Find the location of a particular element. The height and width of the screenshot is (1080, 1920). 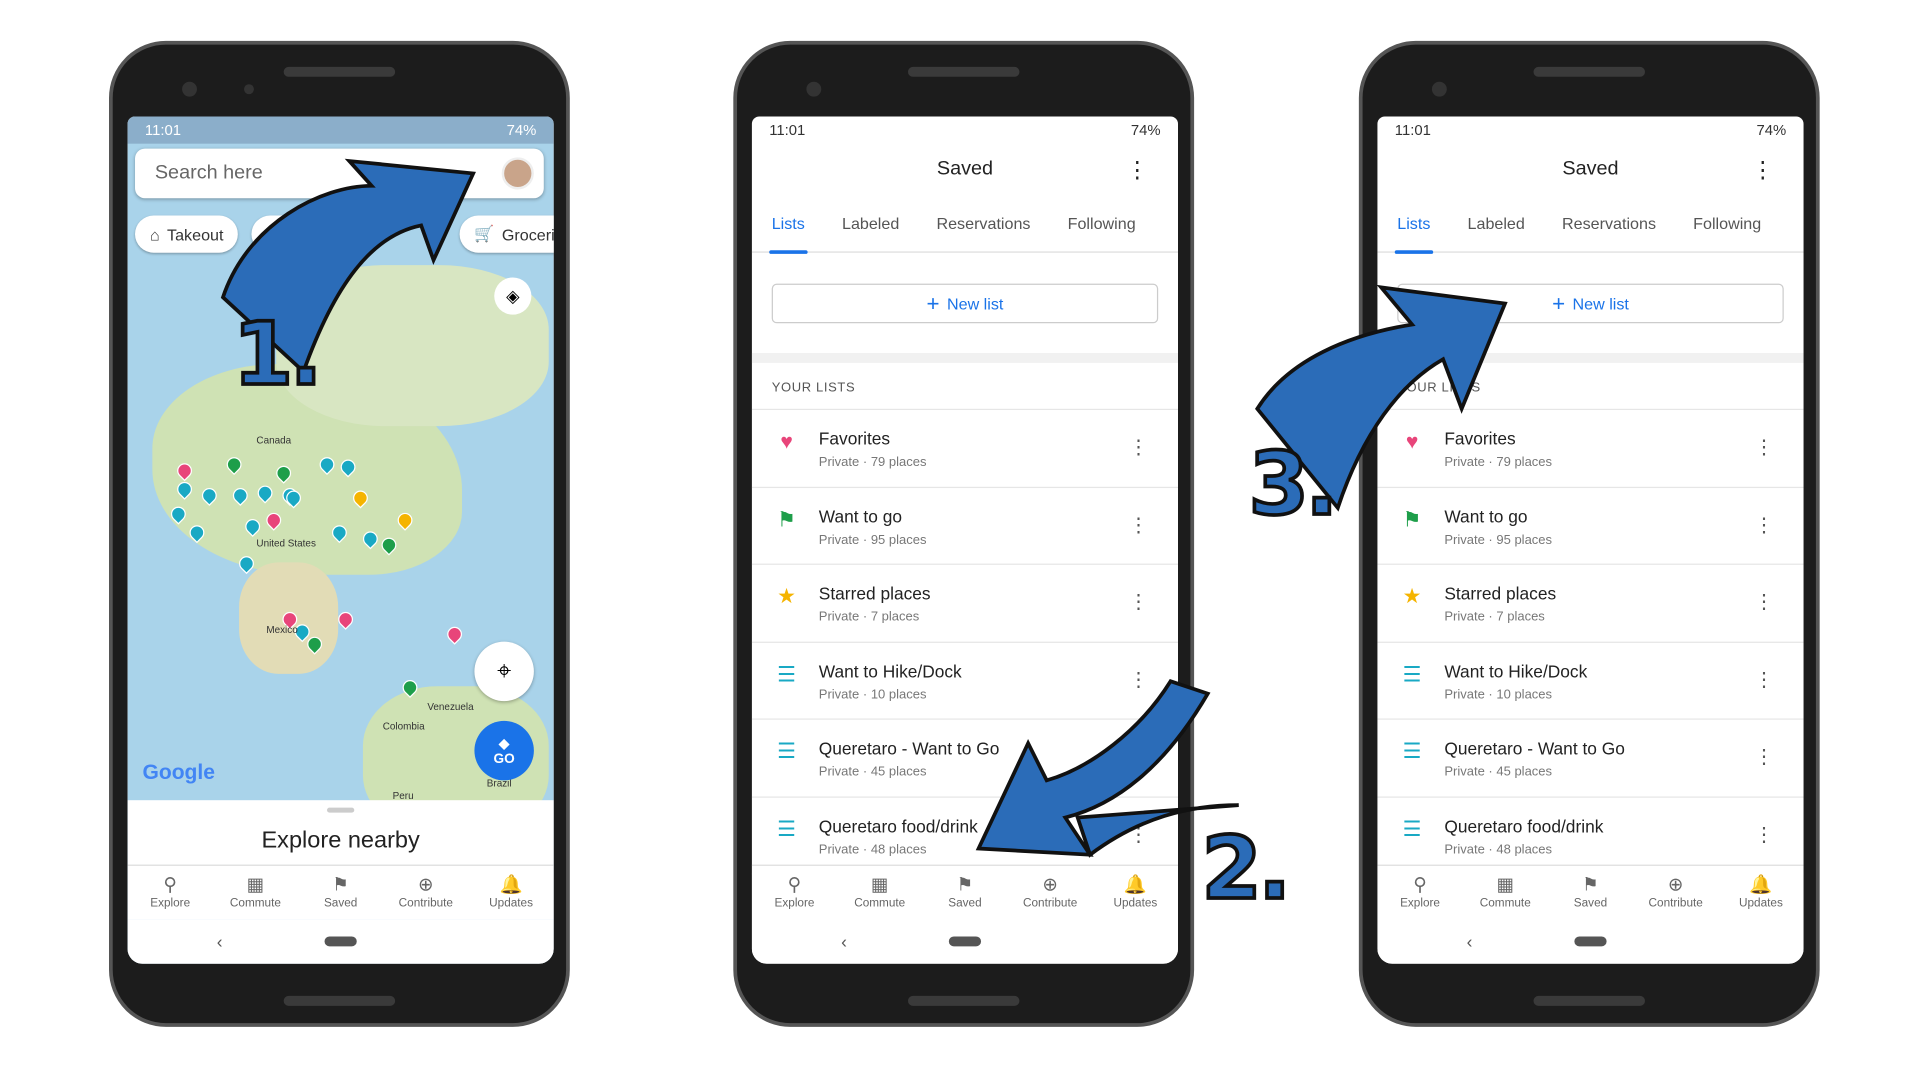

crosshair-icon: ⌖ is located at coordinates (504, 671).